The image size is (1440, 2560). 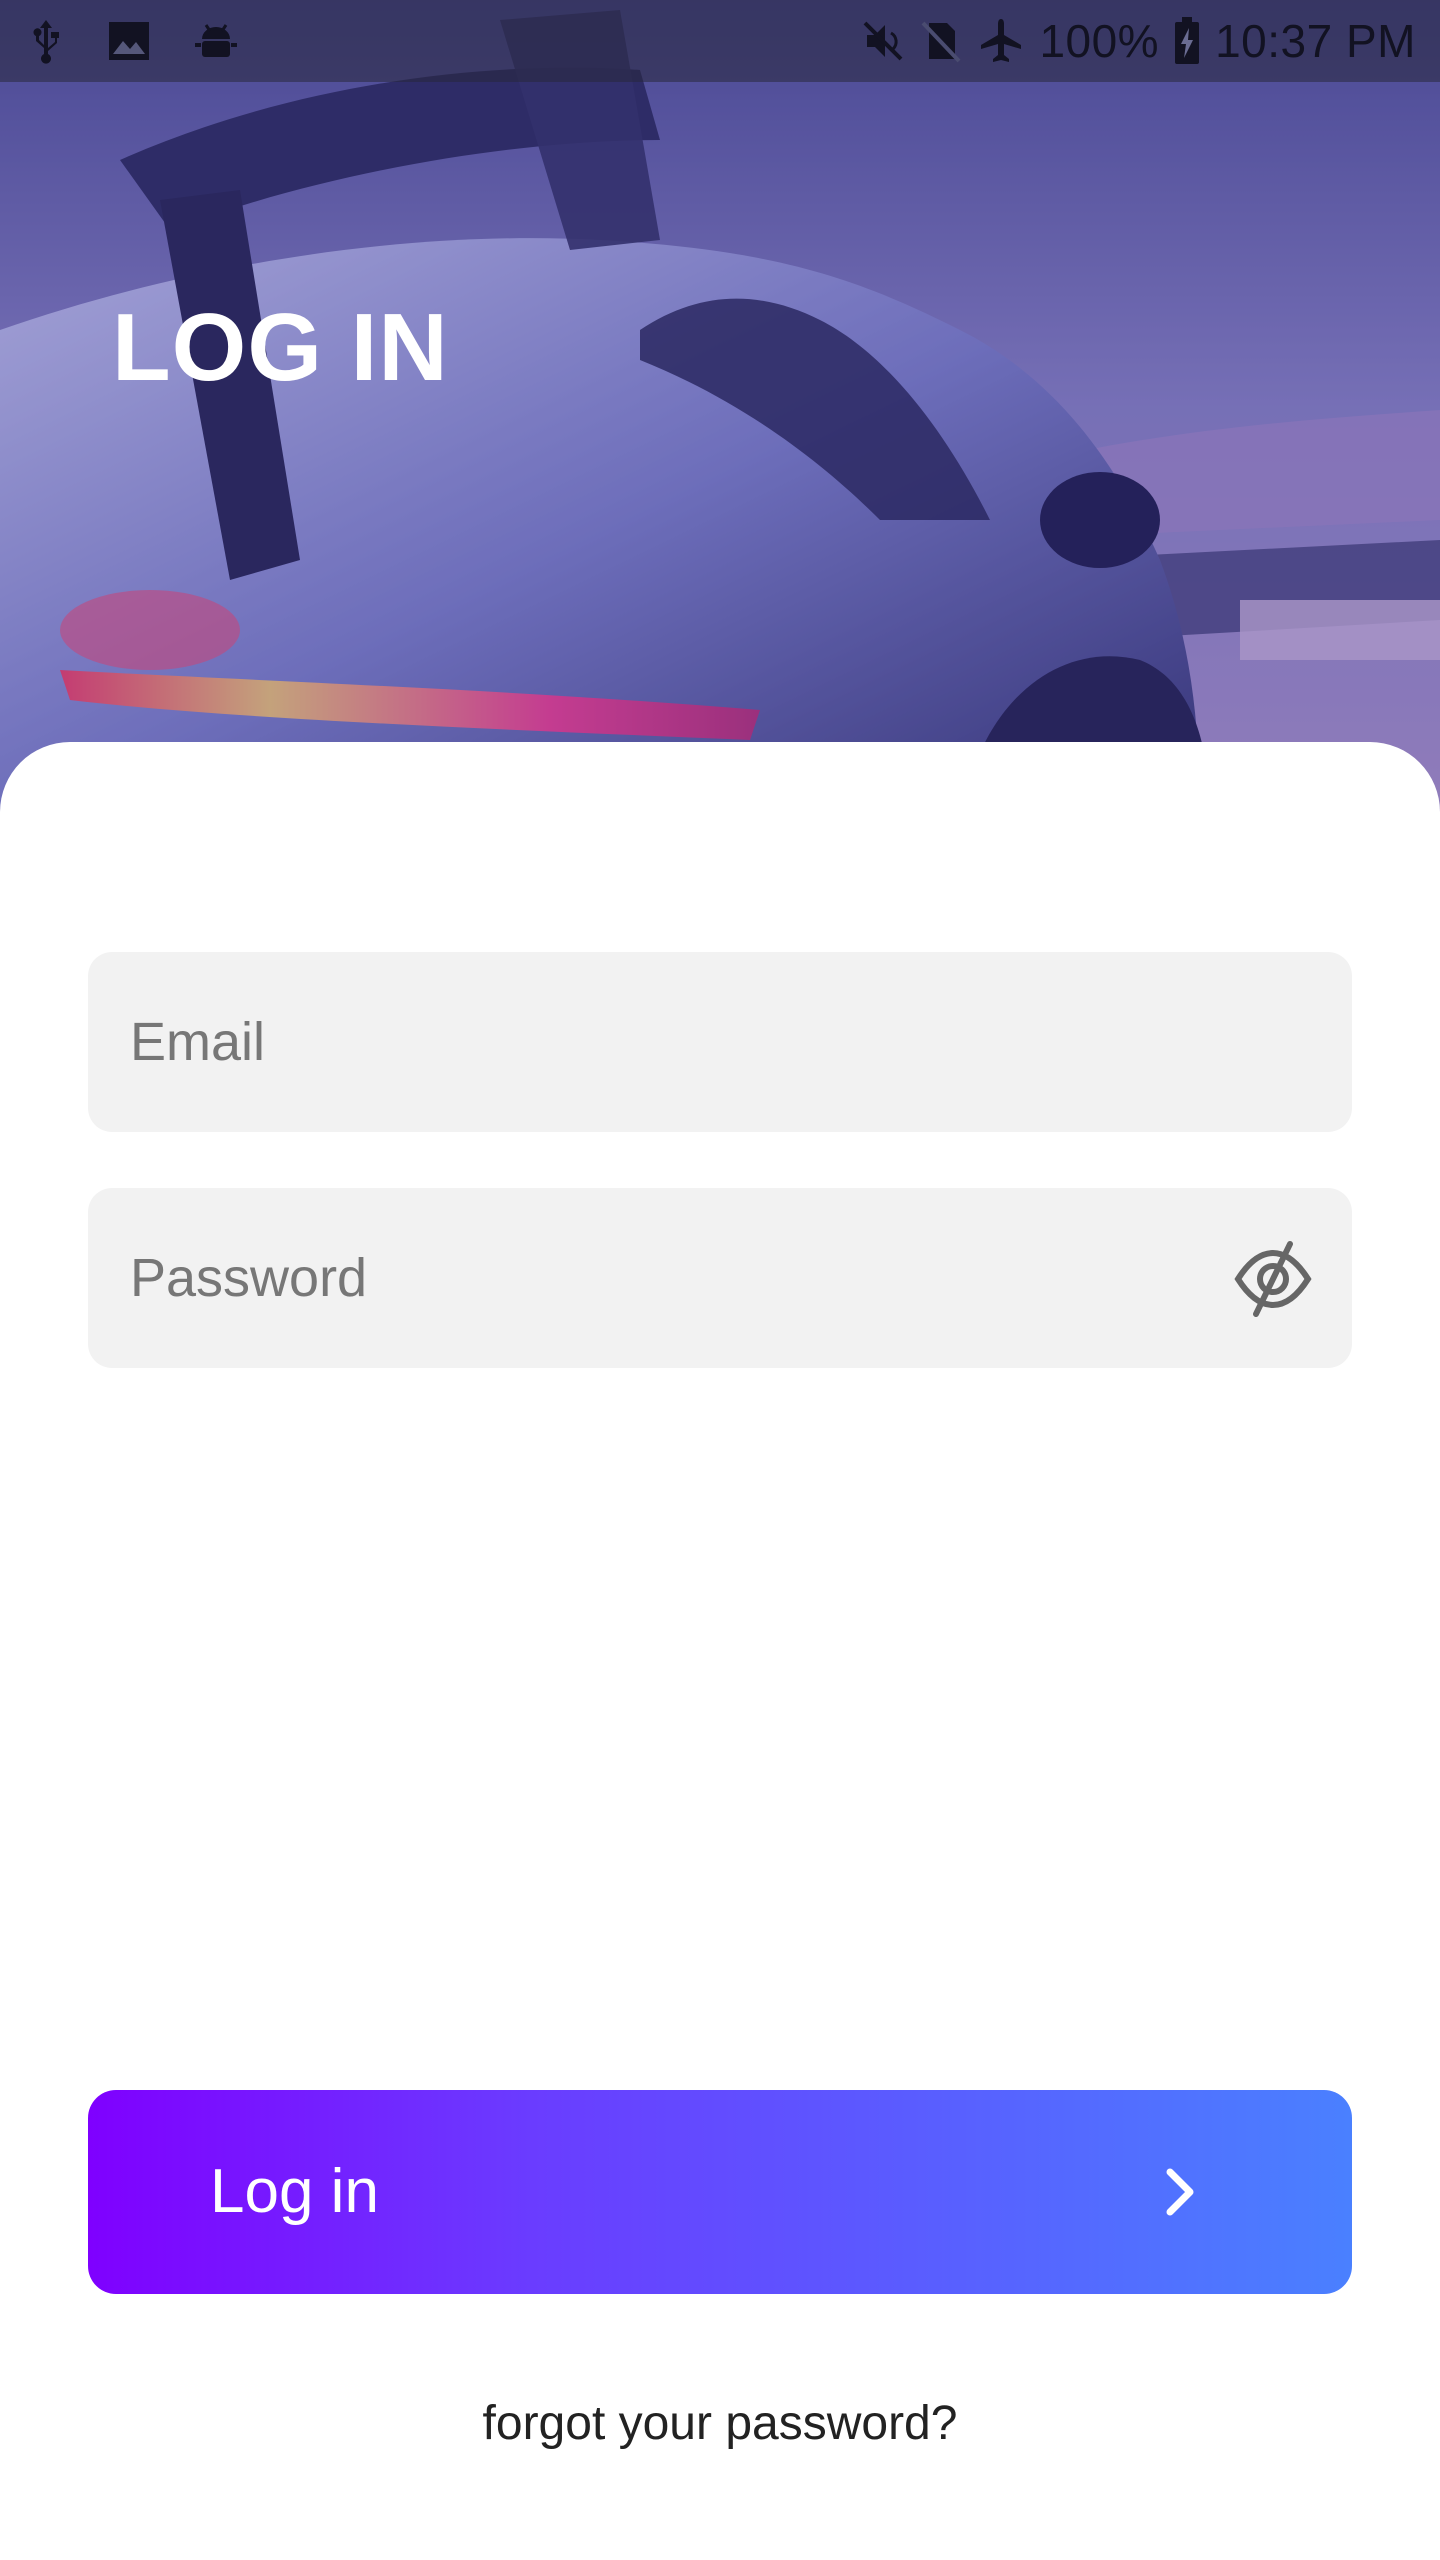 I want to click on battery-charging-icon, so click(x=1187, y=41).